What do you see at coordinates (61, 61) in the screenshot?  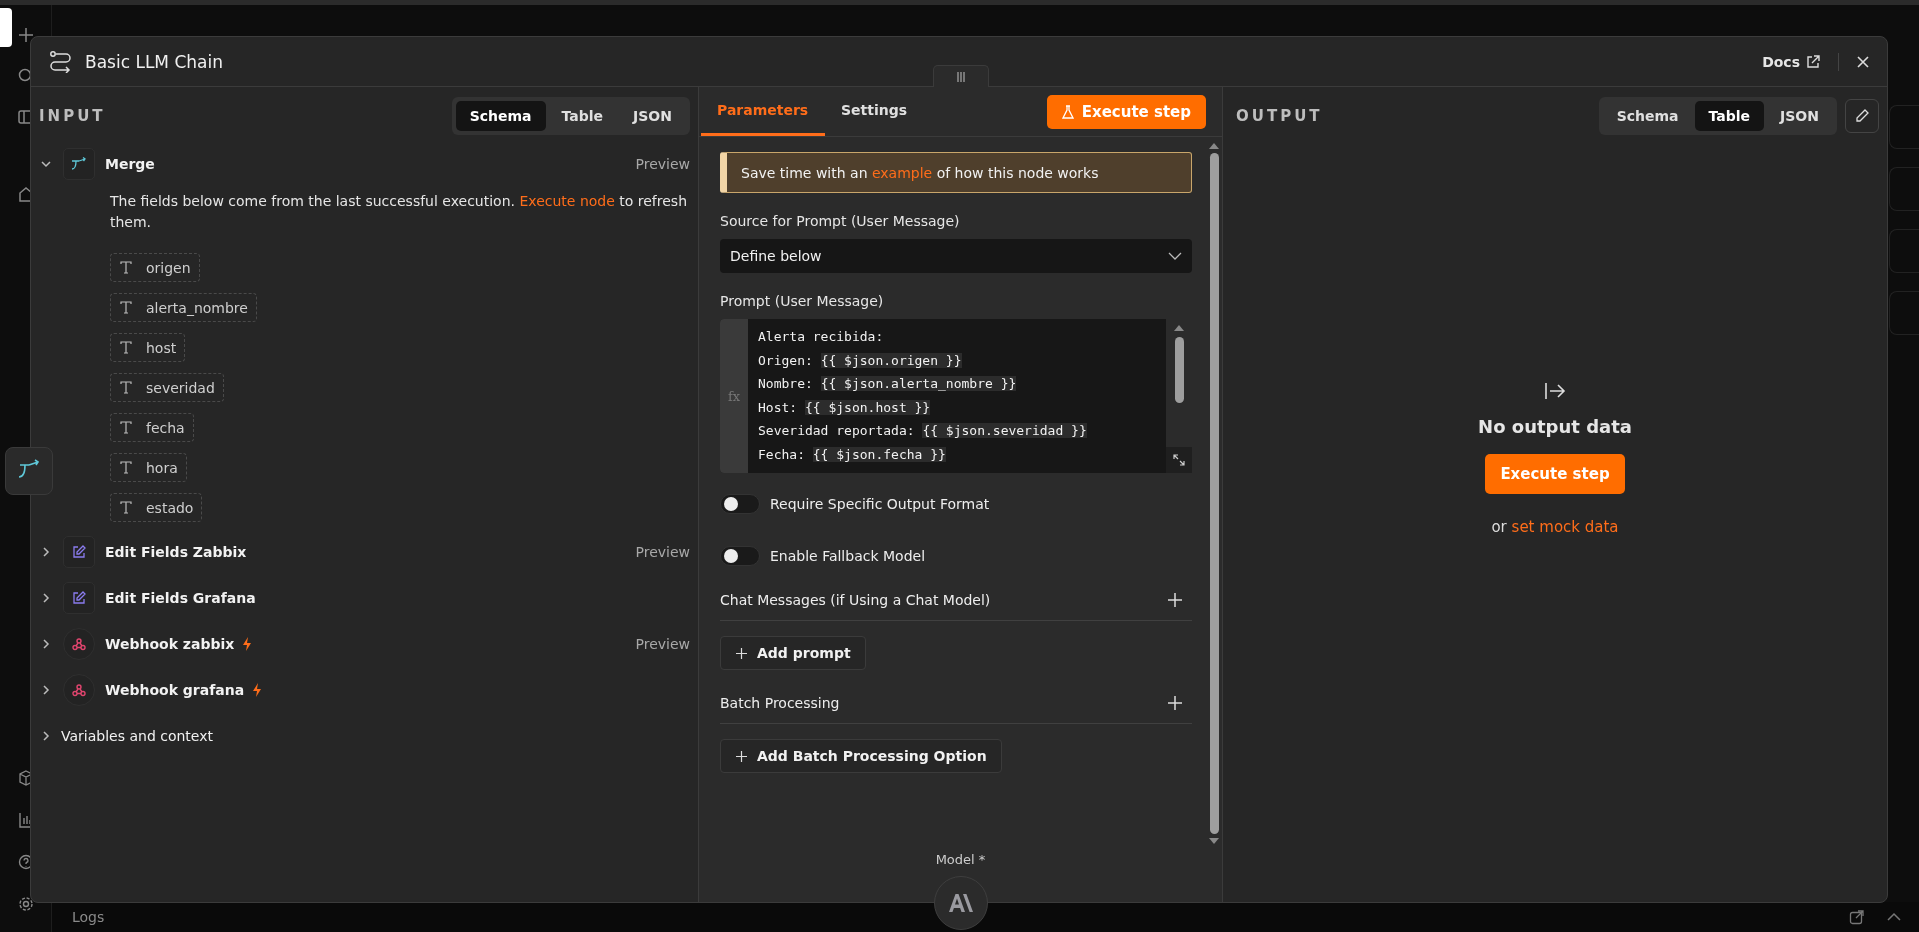 I see `chain-icon` at bounding box center [61, 61].